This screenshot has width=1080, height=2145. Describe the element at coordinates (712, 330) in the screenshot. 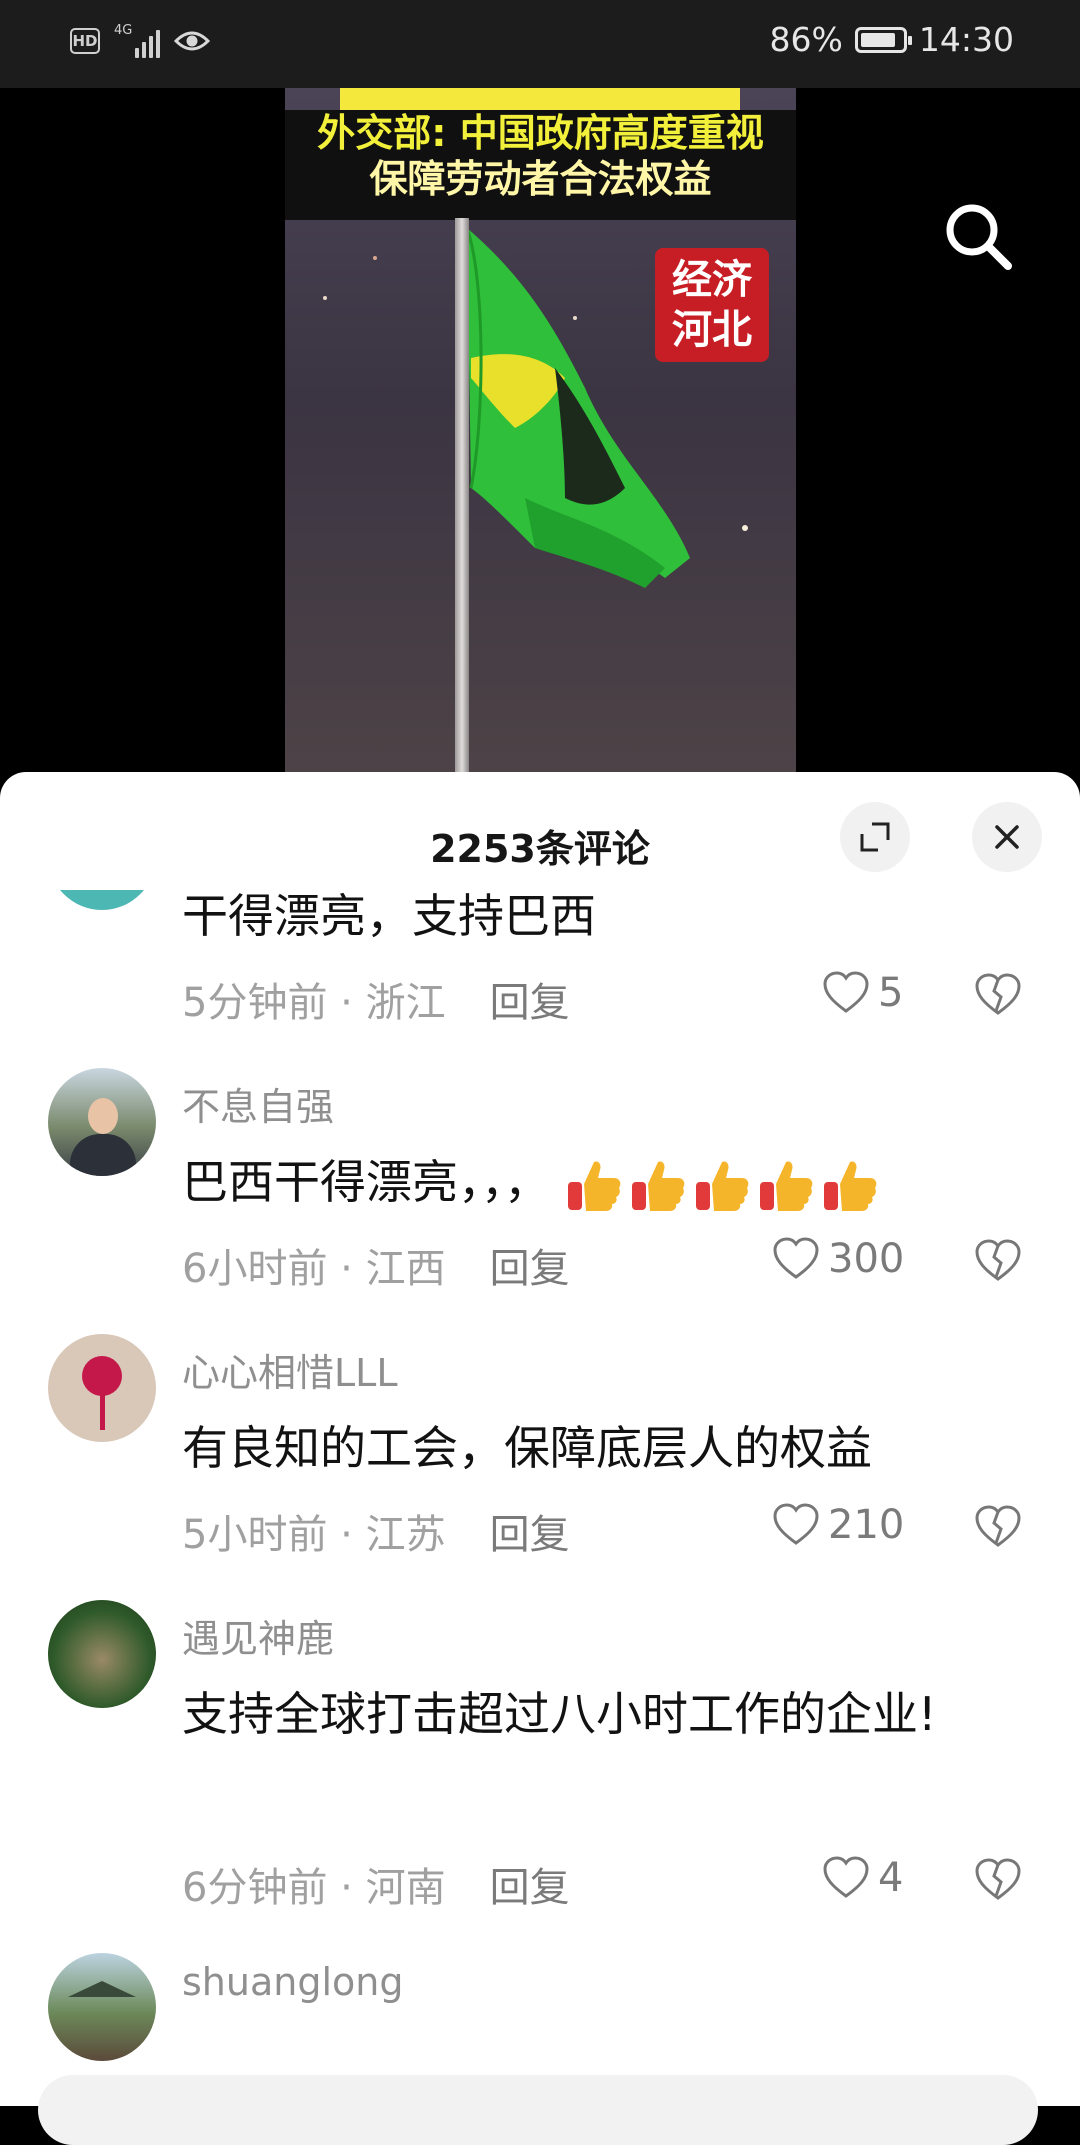

I see `logo-line-2: 河北` at that location.